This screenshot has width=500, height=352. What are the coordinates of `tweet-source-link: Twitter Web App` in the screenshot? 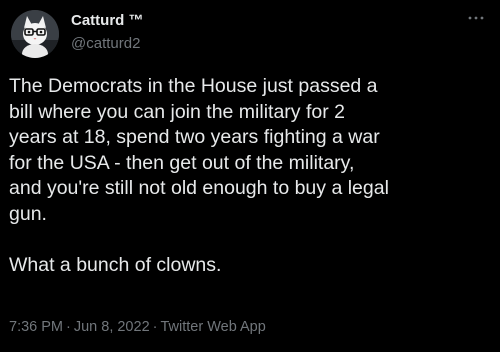 It's located at (212, 327).